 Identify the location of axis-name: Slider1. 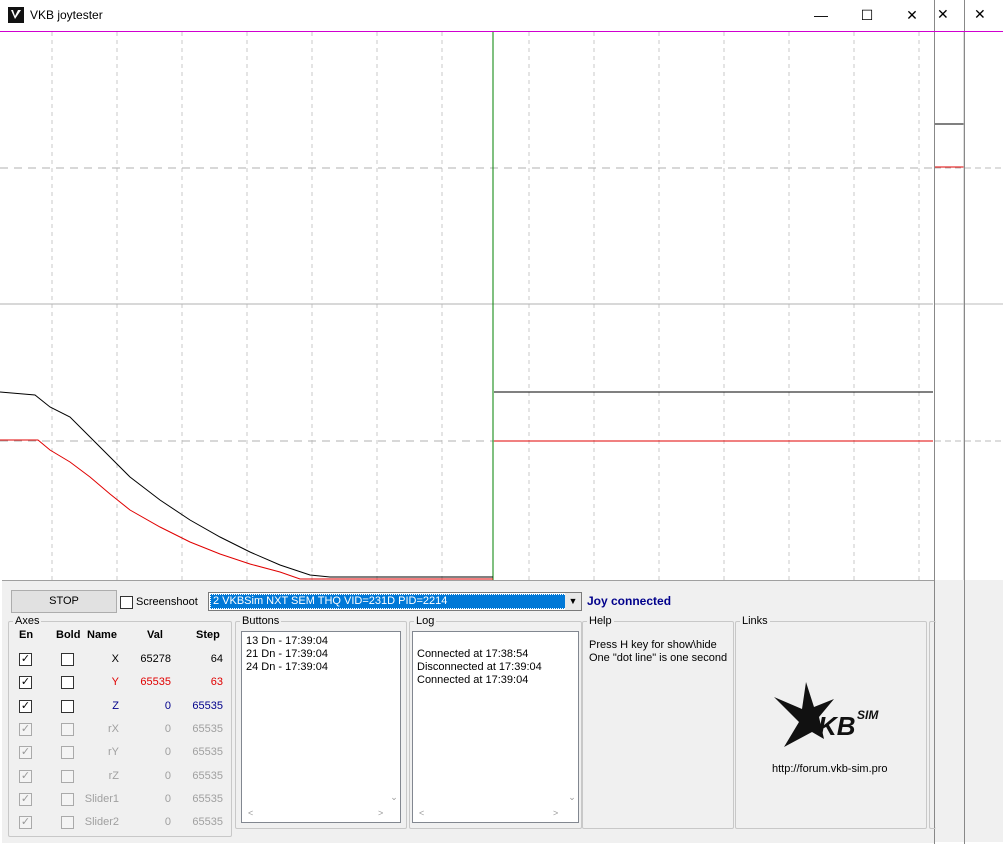
(101, 798).